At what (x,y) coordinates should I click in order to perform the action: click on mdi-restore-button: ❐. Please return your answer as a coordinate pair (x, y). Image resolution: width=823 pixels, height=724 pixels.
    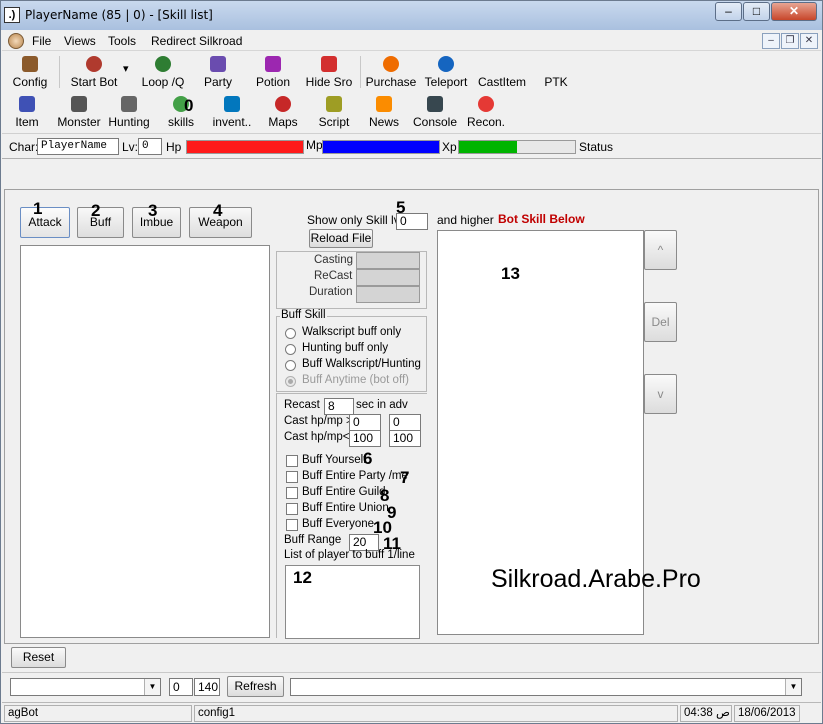
    Looking at the image, I should click on (790, 41).